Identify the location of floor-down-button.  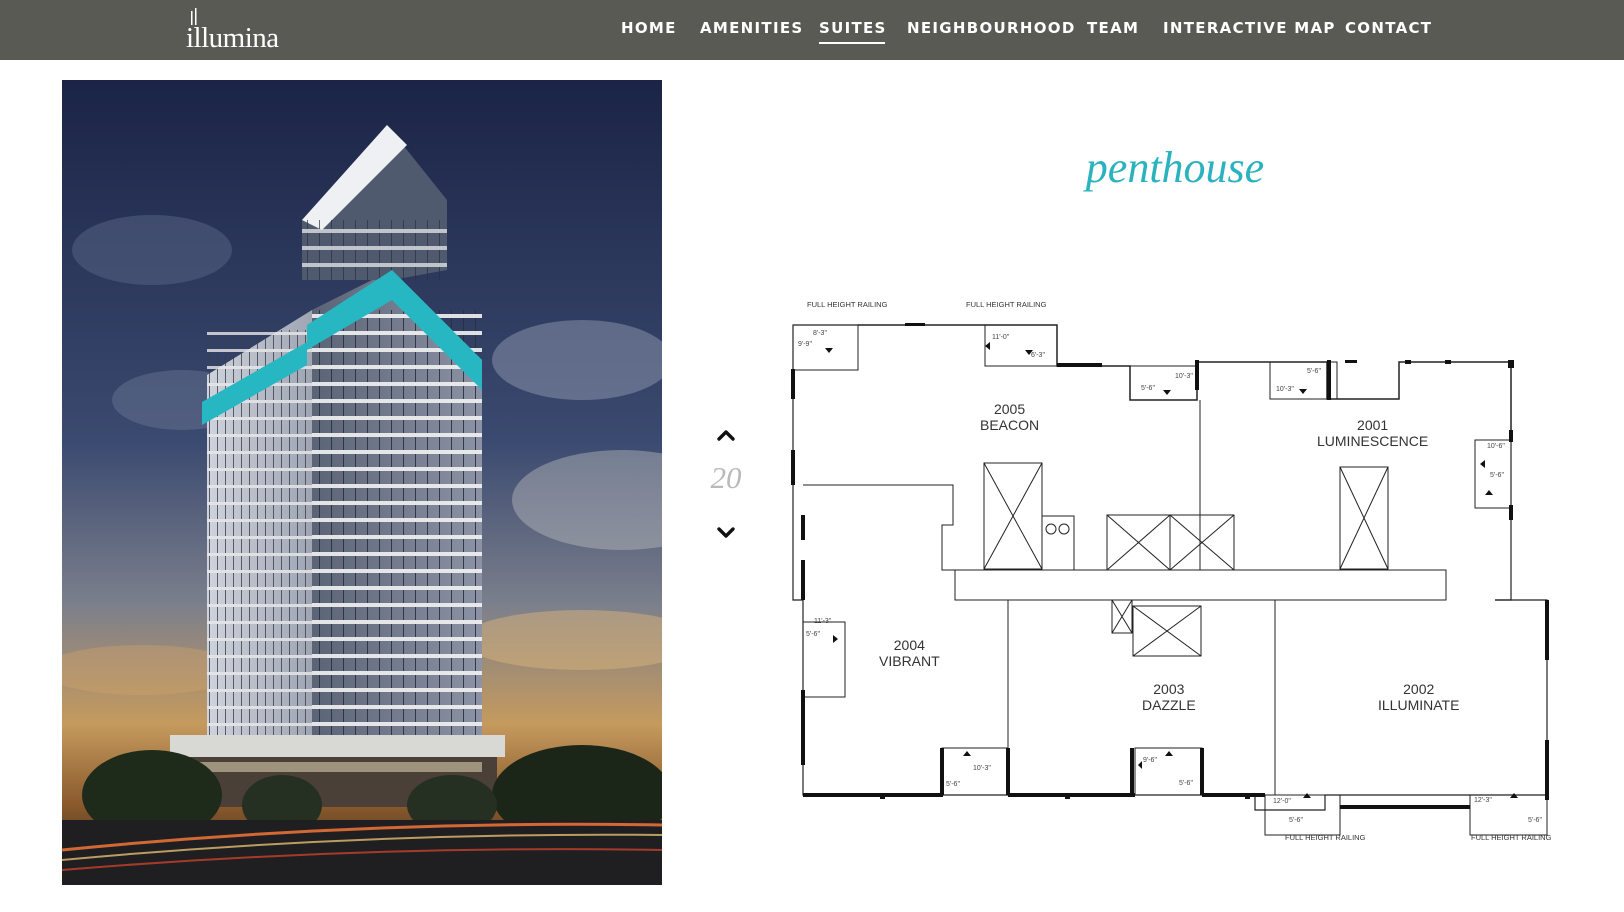
(726, 532).